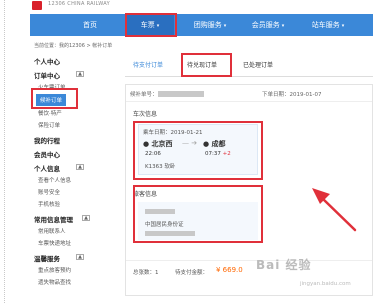  What do you see at coordinates (325, 284) in the screenshot?
I see `watermark-url: jingyan.baidu.com` at bounding box center [325, 284].